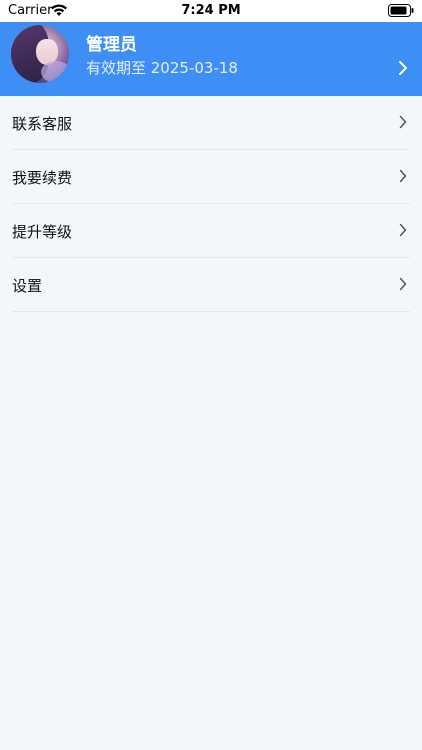  What do you see at coordinates (111, 45) in the screenshot?
I see `user-name: 管理员` at bounding box center [111, 45].